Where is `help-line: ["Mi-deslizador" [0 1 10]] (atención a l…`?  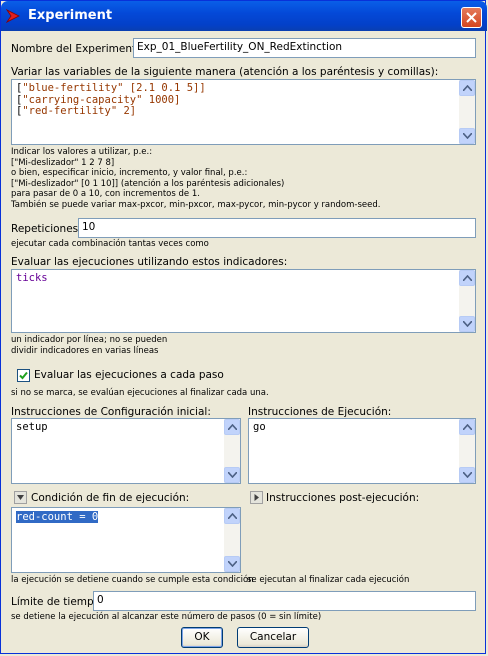
help-line: ["Mi-deslizador" [0 1 10]] (atención a l… is located at coordinates (148, 183).